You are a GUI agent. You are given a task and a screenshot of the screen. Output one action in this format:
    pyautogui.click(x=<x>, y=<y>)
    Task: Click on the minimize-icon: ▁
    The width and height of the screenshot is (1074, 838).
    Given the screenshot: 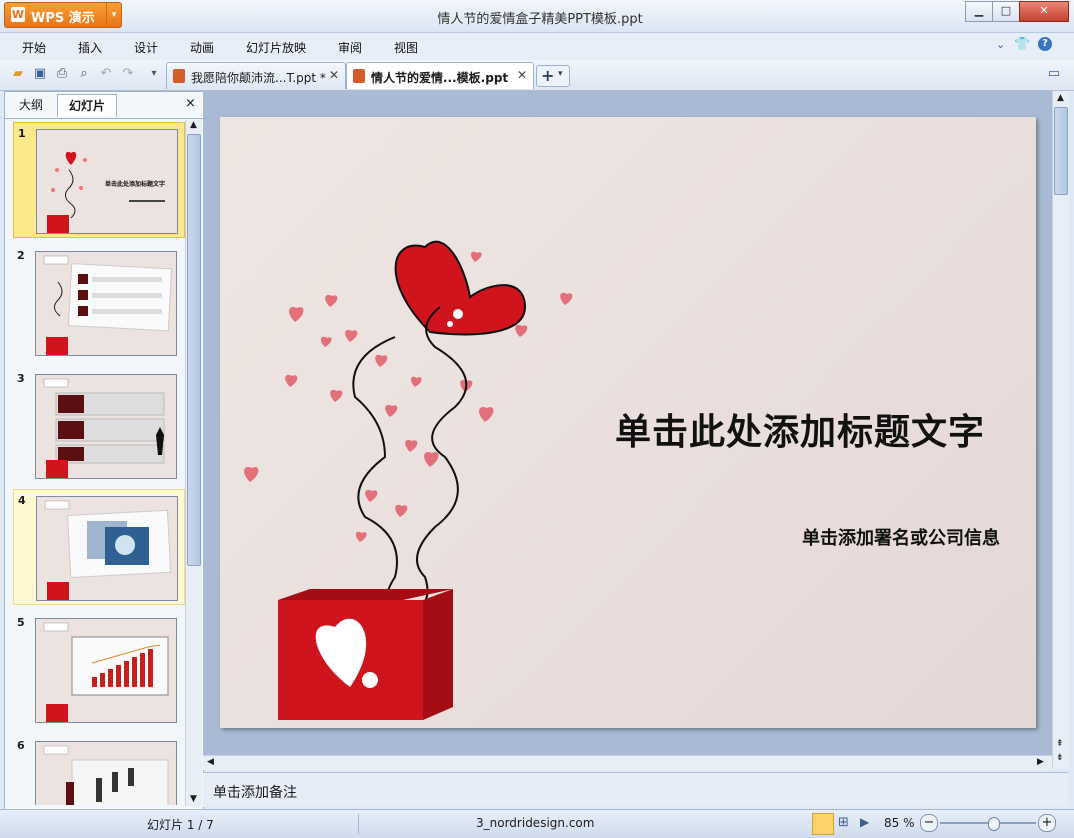 What is the action you would take?
    pyautogui.click(x=979, y=10)
    